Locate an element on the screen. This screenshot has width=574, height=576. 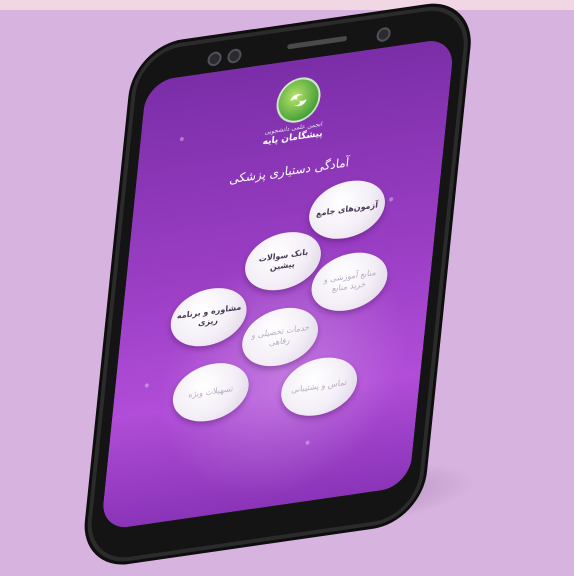
menu-button-counseling: مشاوره و برنامه ریزی is located at coordinates (208, 317).